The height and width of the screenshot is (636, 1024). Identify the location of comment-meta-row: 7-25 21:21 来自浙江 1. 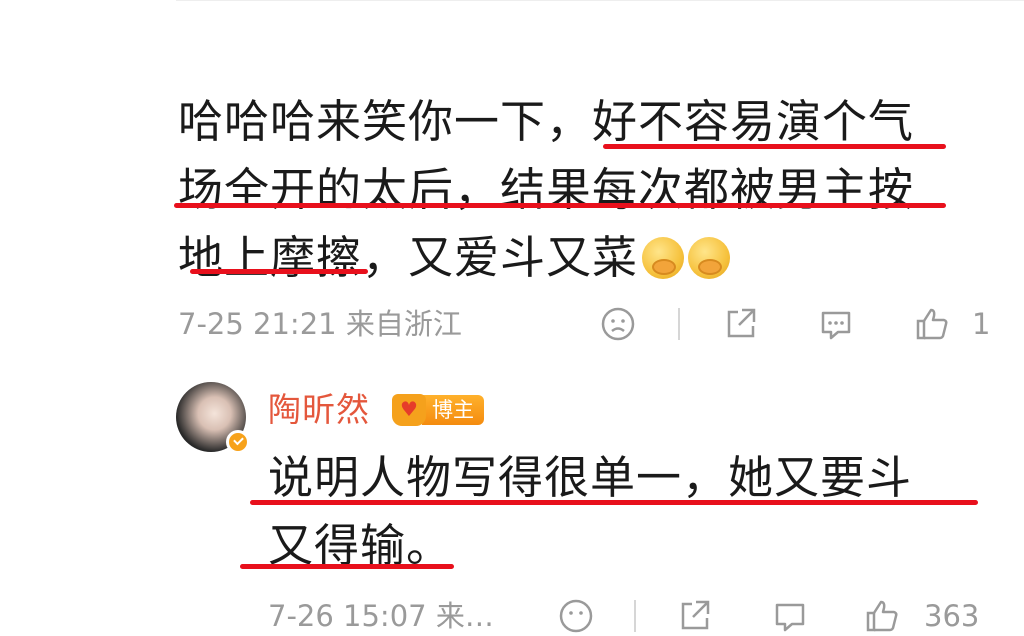
(588, 324).